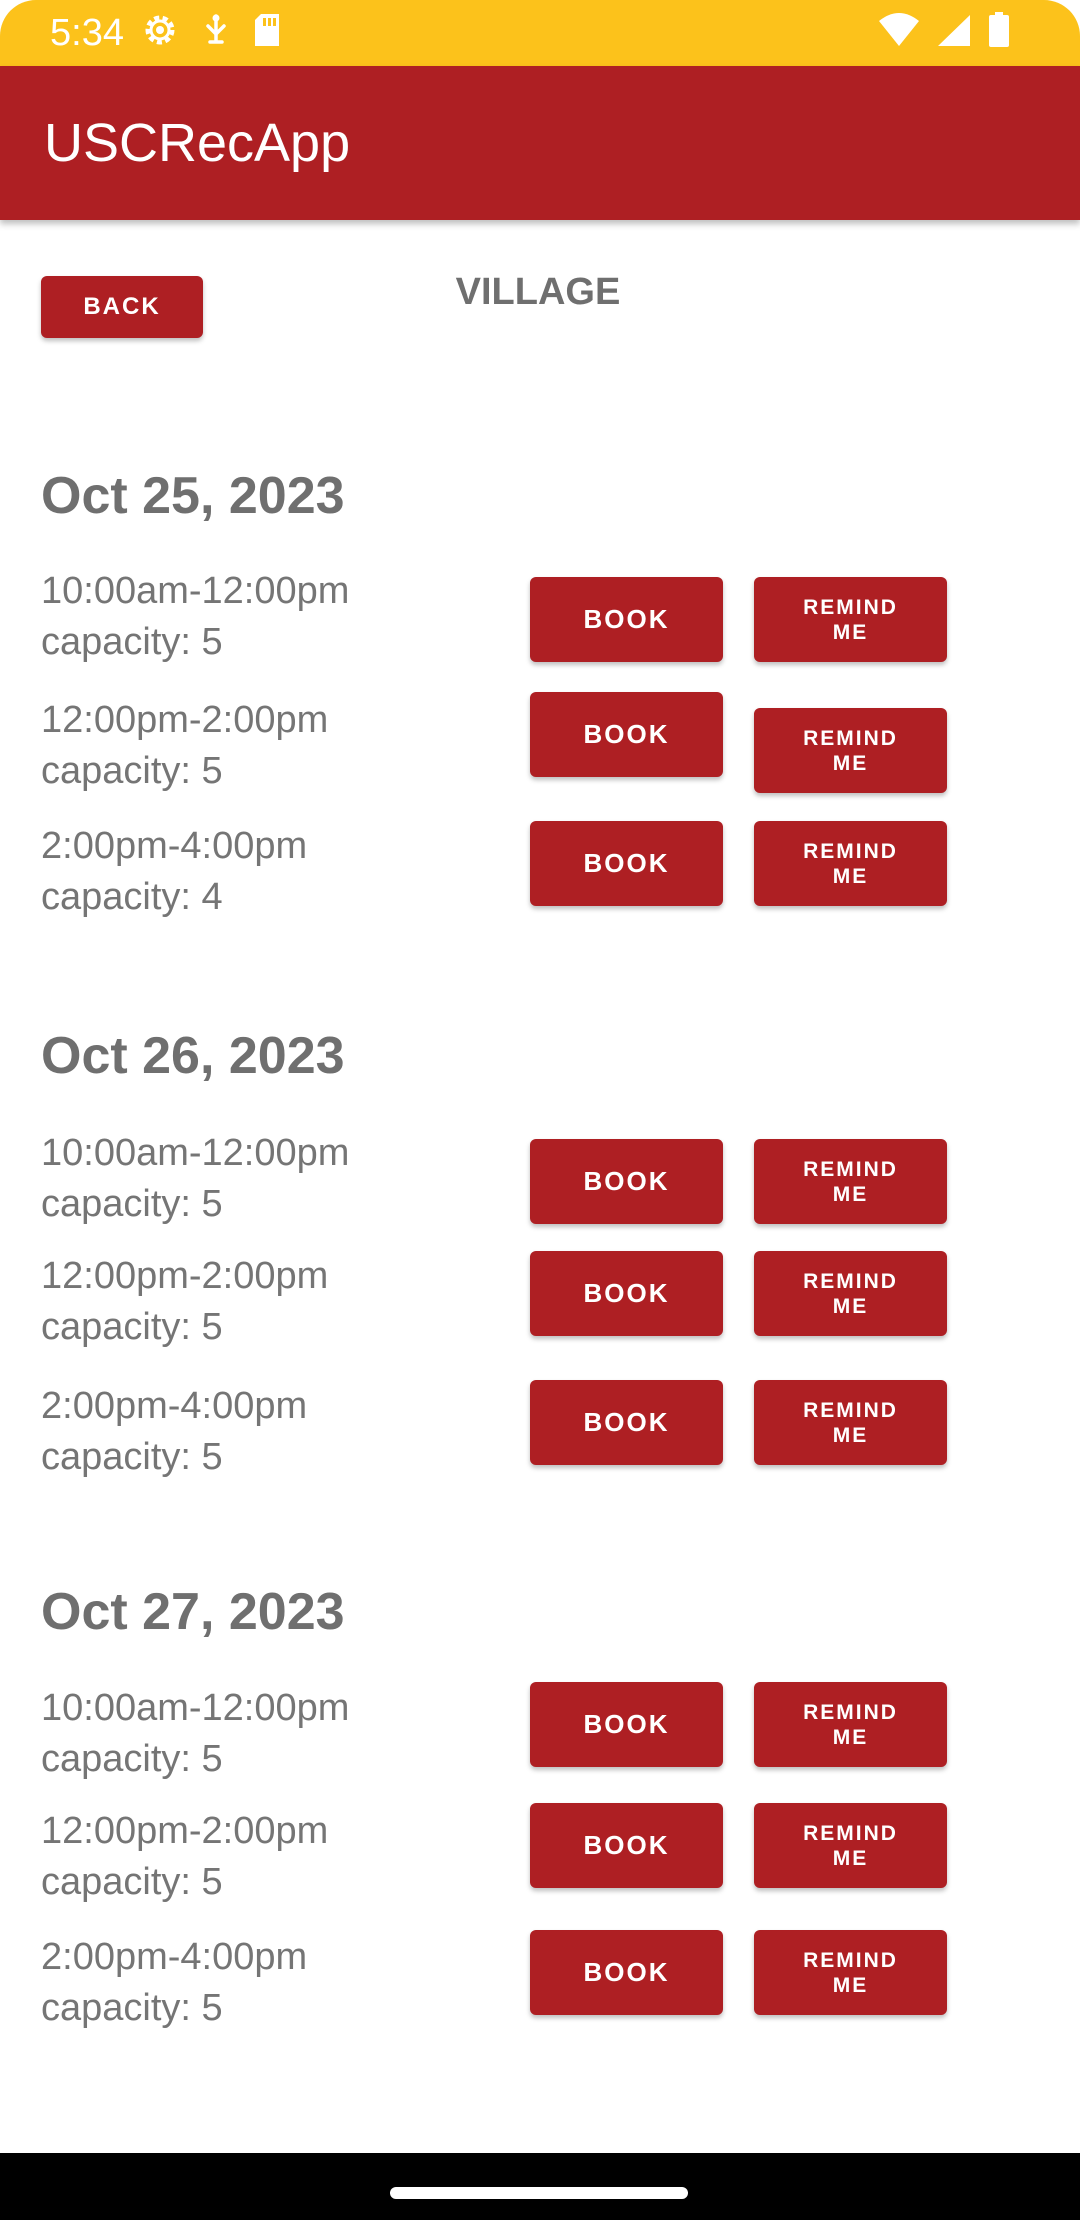  Describe the element at coordinates (540, 143) in the screenshot. I see `app-bar: USCRecApp` at that location.